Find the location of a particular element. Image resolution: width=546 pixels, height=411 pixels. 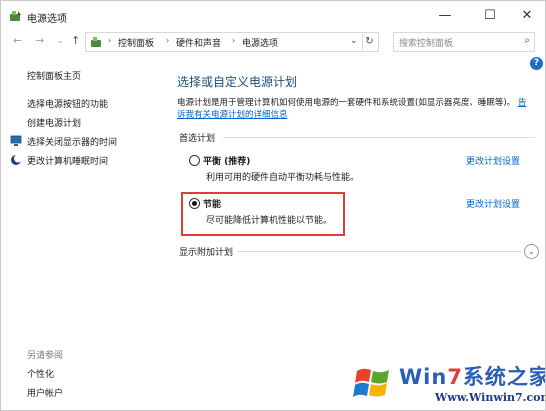

moon-icon is located at coordinates (16, 159).